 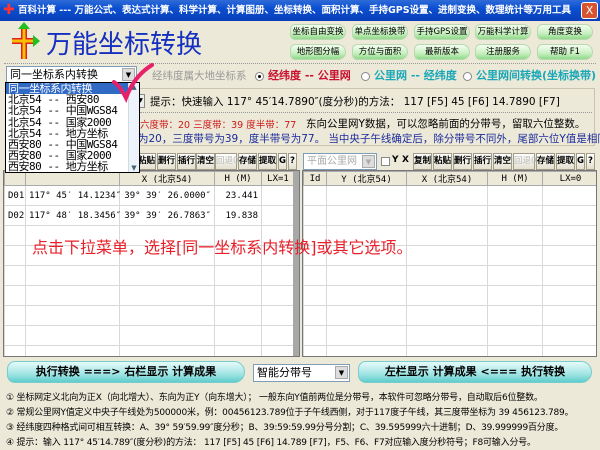 I want to click on geodetic-note: 经纬度属大地坐标系, so click(x=199, y=76).